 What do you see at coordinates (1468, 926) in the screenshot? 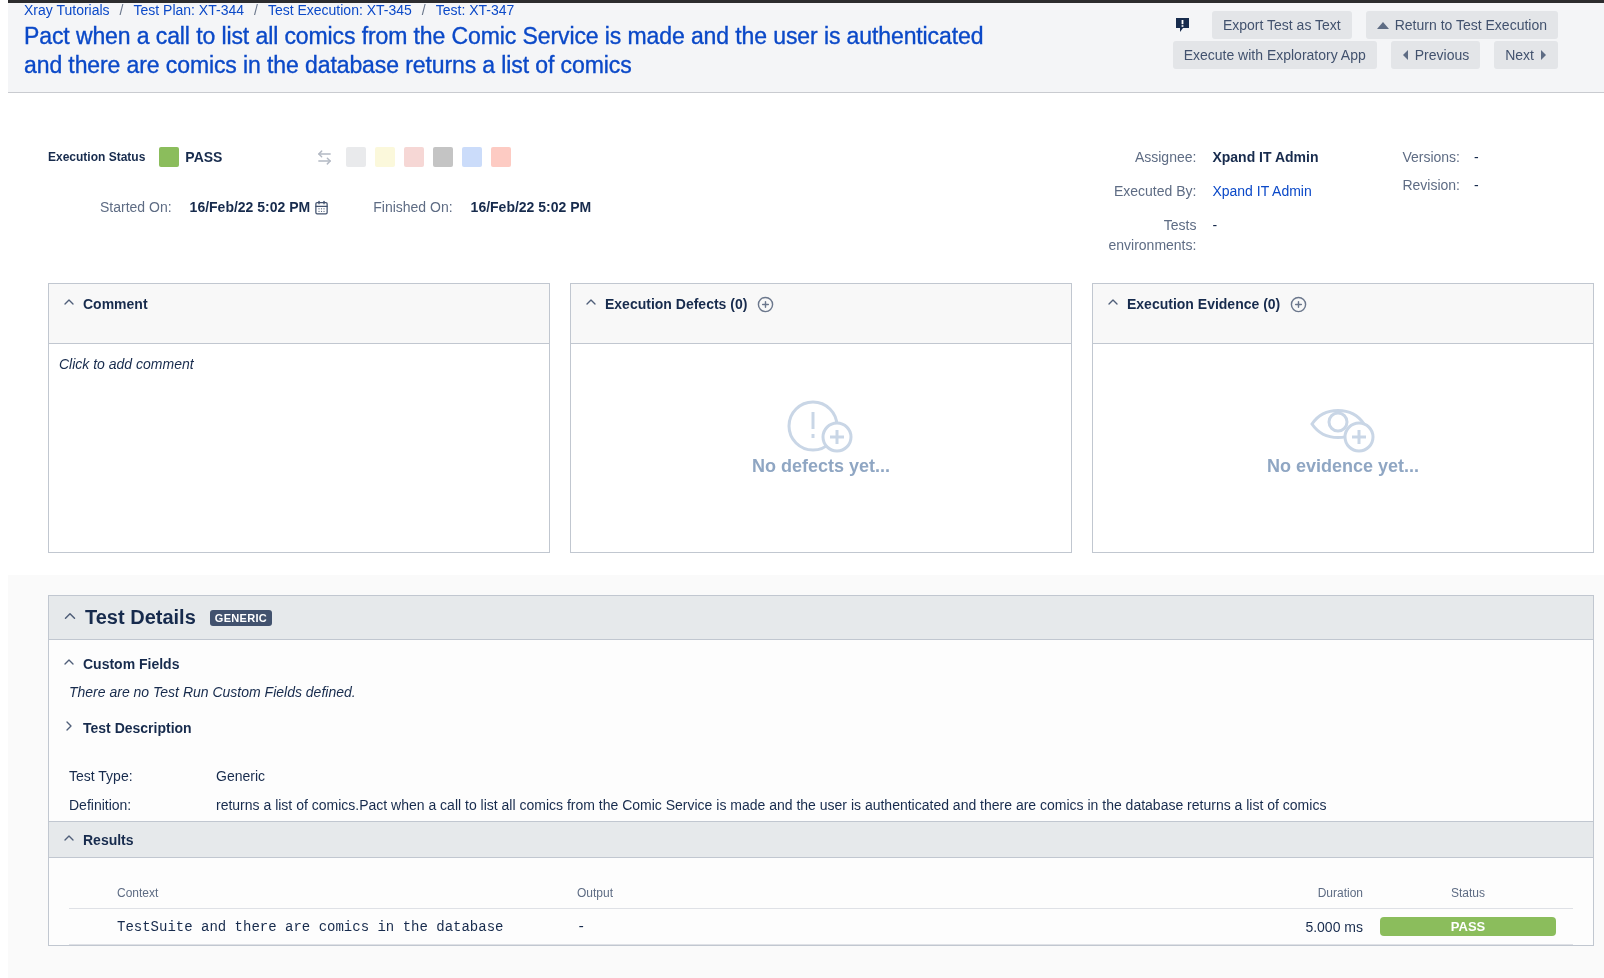
I see `status-lozenge: PASS` at bounding box center [1468, 926].